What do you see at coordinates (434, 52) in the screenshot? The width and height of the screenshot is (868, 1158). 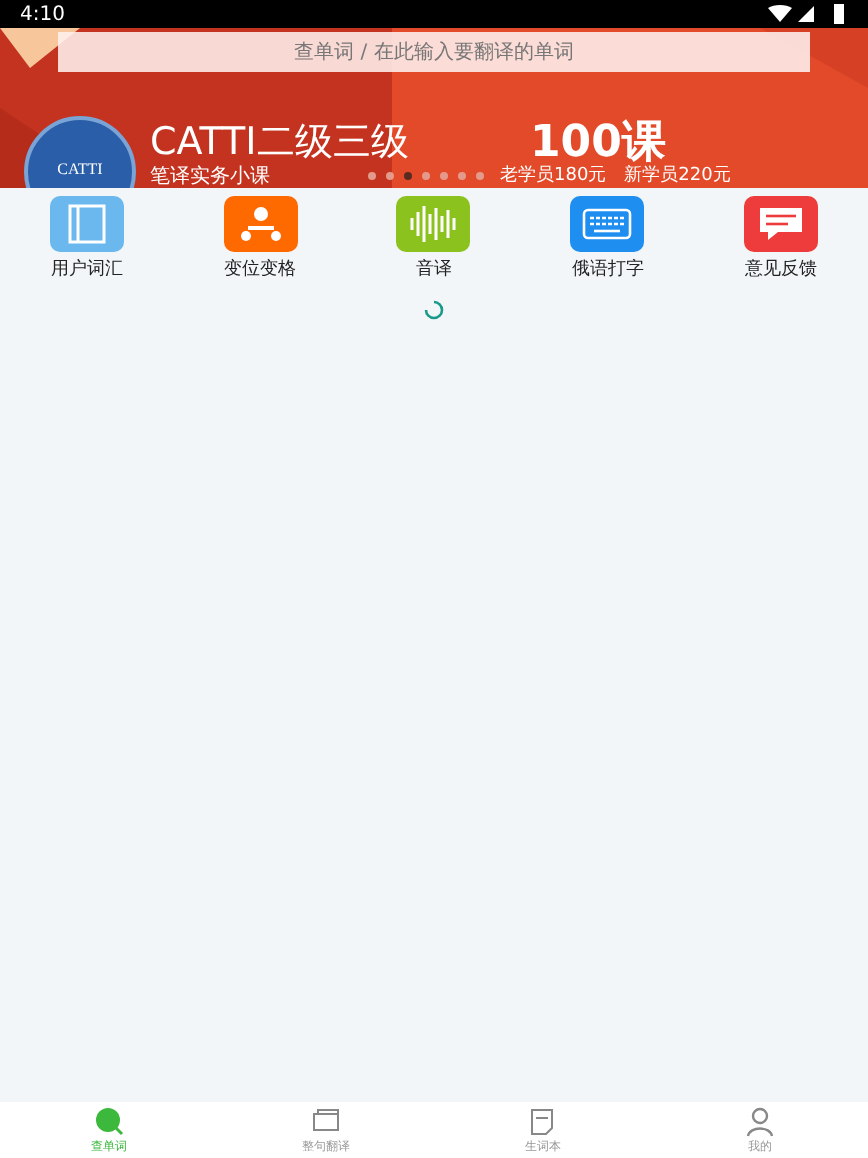 I see `search-field: 查单词 / 在此输入要翻译的单词` at bounding box center [434, 52].